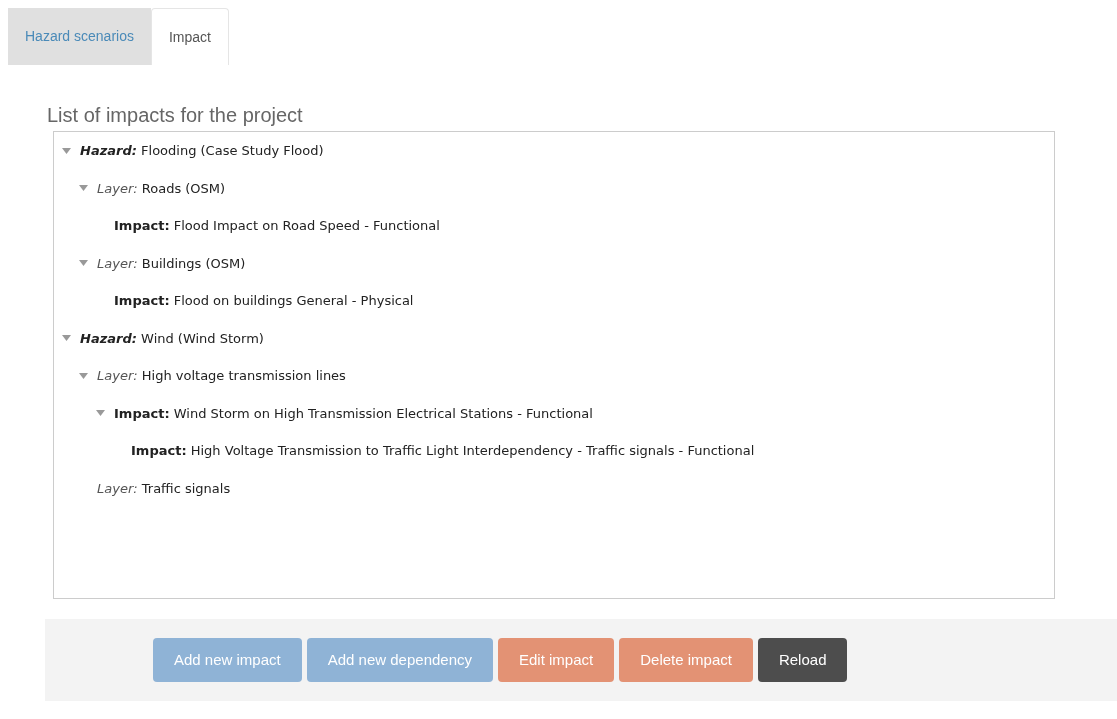 This screenshot has width=1117, height=719. I want to click on tree-item: Layer: Traffic signals, so click(164, 488).